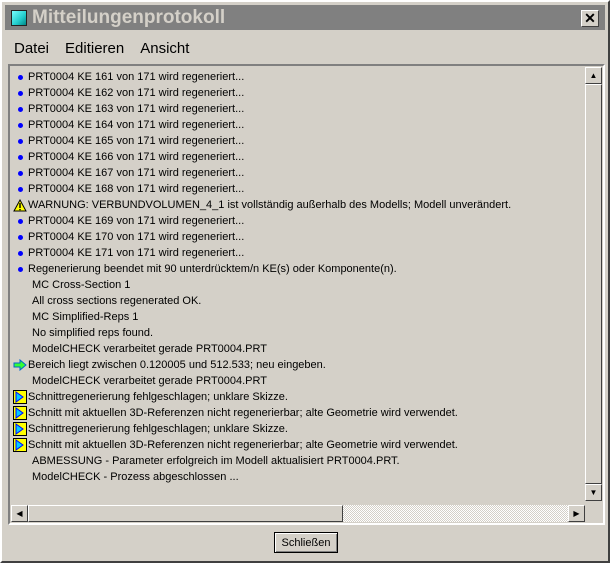 The height and width of the screenshot is (563, 610). What do you see at coordinates (129, 17) in the screenshot?
I see `window-title: Mitteilungenprotokoll` at bounding box center [129, 17].